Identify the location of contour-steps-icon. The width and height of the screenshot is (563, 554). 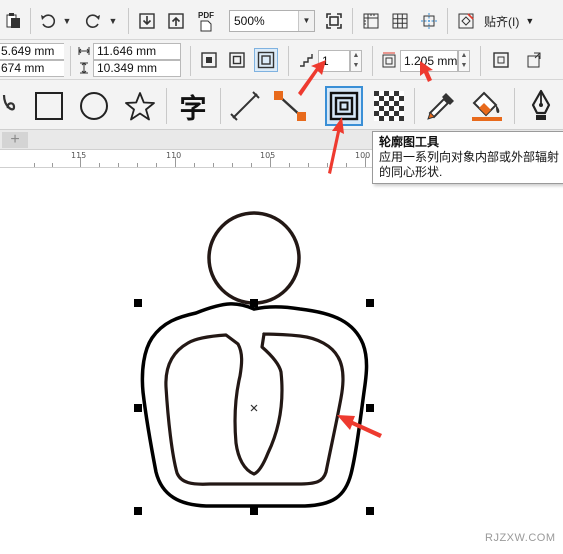
(306, 60).